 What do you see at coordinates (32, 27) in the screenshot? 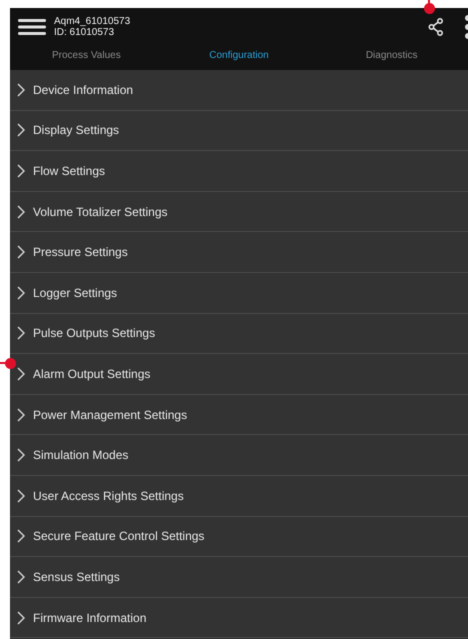
I see `menu-icon` at bounding box center [32, 27].